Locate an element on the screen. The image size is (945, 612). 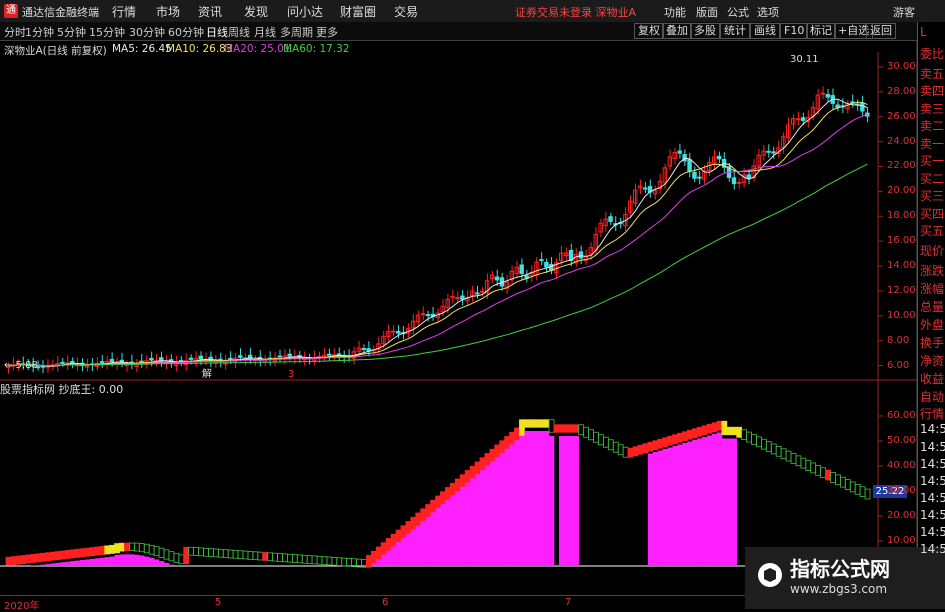
quote-item: 卖五 is located at coordinates (932, 73).